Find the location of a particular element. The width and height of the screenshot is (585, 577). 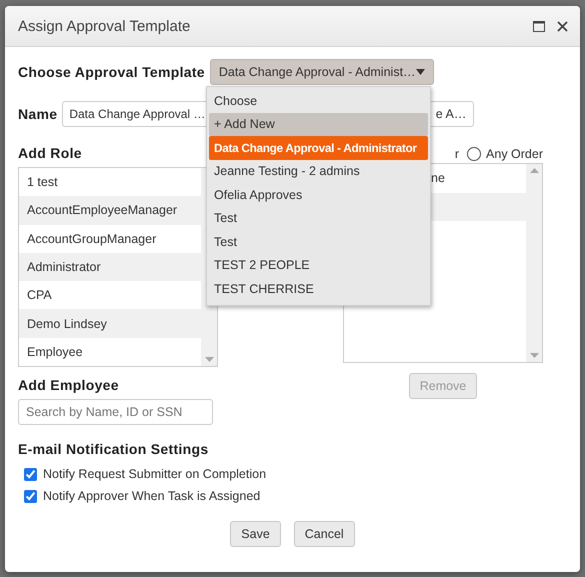

role-item: Administrator is located at coordinates (110, 267).